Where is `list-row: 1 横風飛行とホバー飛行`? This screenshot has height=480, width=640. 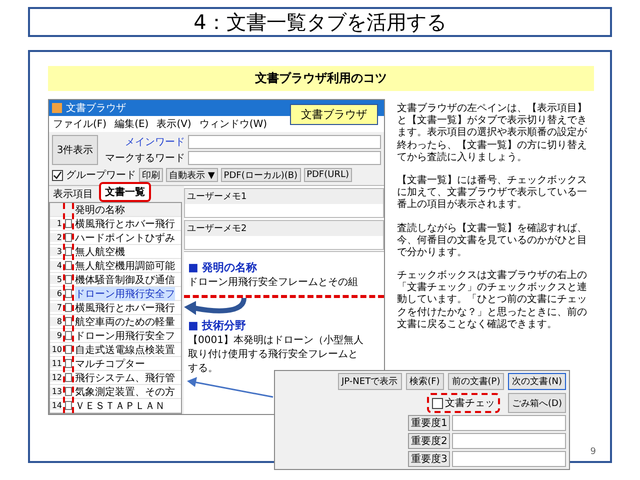
list-row: 1 横風飛行とホバー飛行 is located at coordinates (115, 224).